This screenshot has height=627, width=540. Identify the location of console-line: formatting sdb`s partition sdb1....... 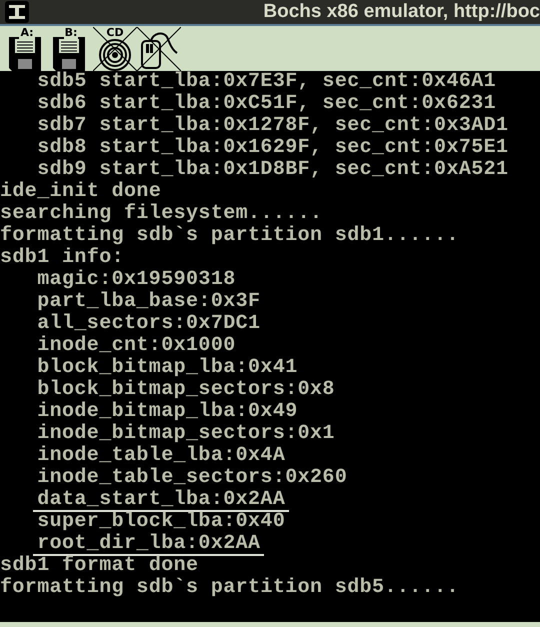
(229, 236).